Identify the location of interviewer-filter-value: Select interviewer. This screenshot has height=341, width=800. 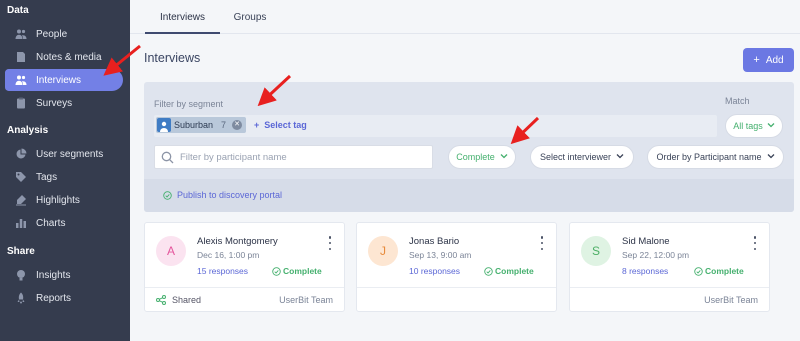
(575, 157).